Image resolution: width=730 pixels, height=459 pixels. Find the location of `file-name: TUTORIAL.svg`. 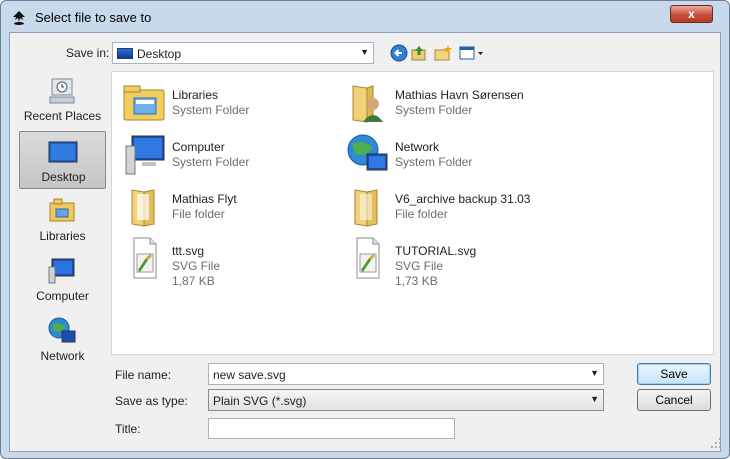

file-name: TUTORIAL.svg is located at coordinates (436, 251).